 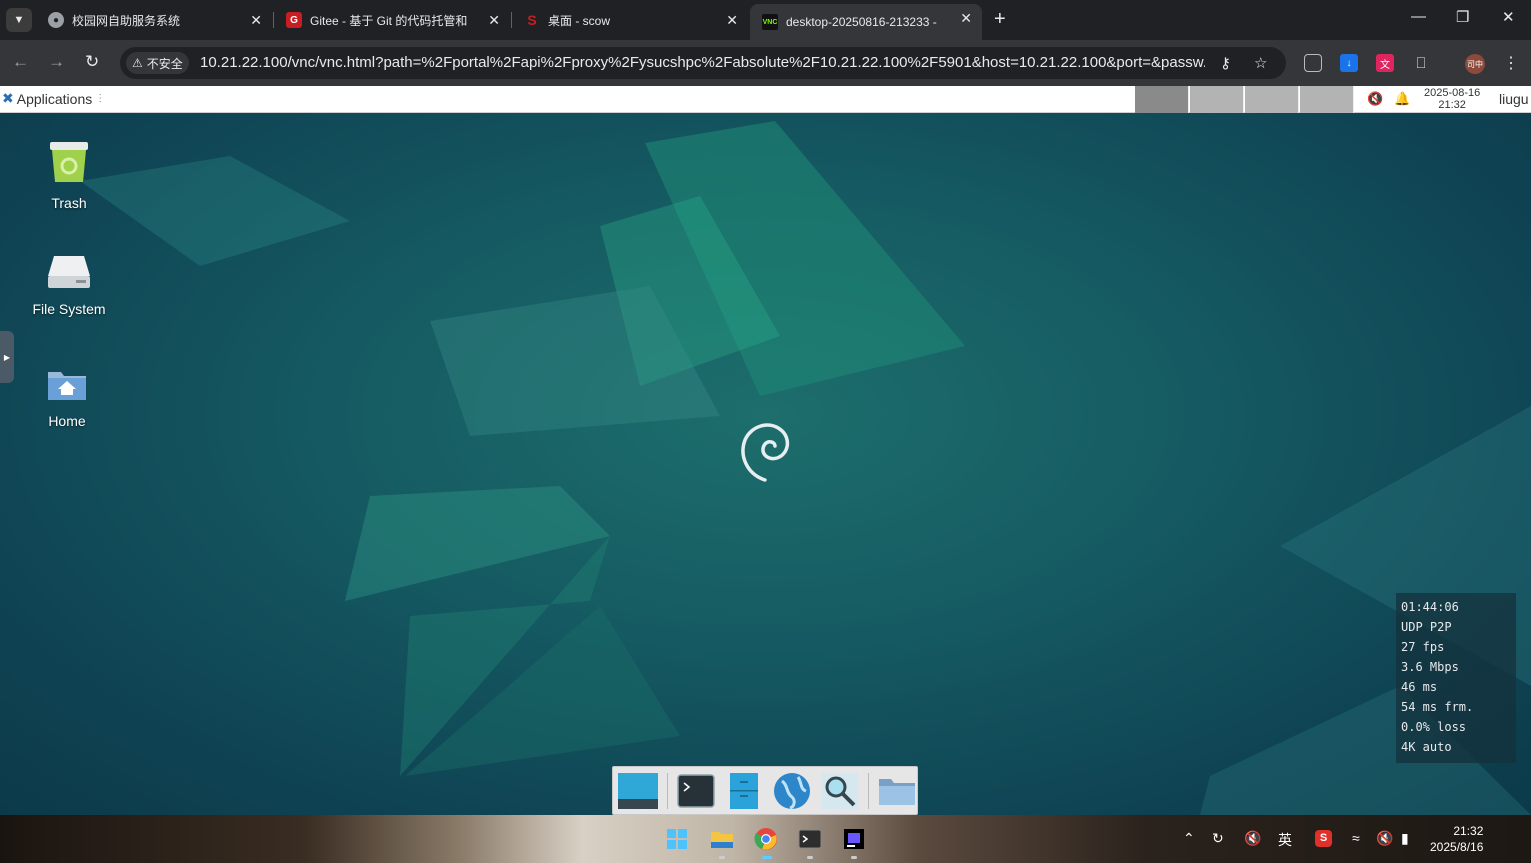 I want to click on tab-gitee: G Gitee - 基于 Git 的代码托管和 ✕, so click(x=392, y=20).